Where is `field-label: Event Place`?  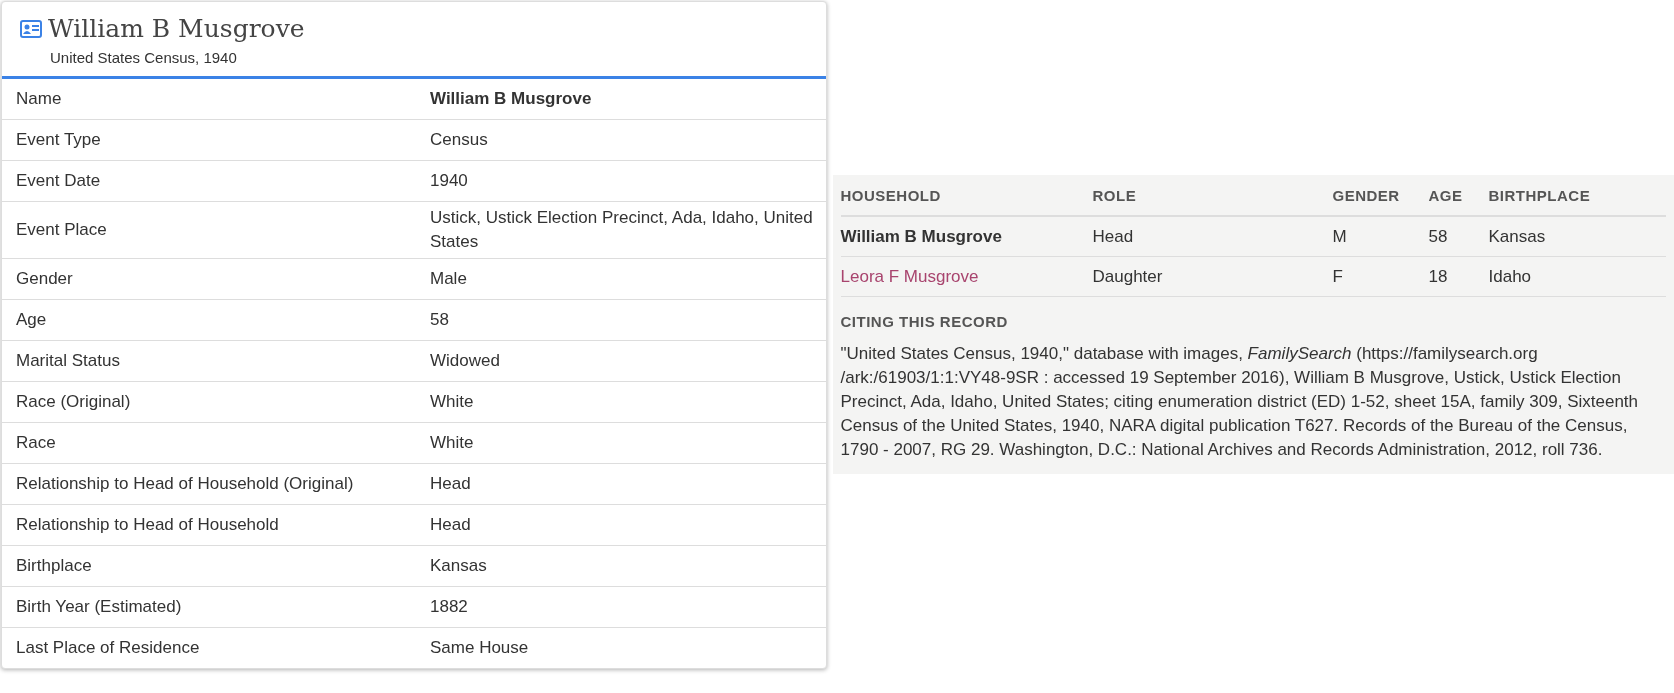 field-label: Event Place is located at coordinates (61, 230).